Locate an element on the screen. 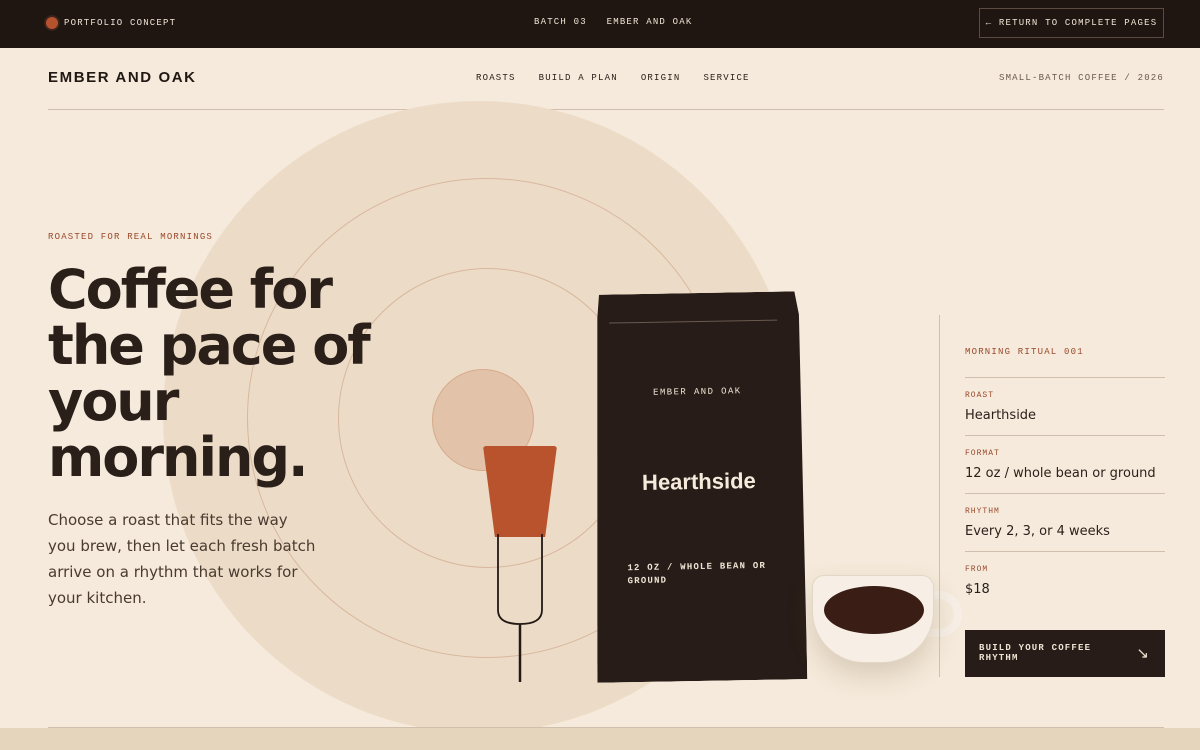  headline-line: morning. is located at coordinates (178, 457).